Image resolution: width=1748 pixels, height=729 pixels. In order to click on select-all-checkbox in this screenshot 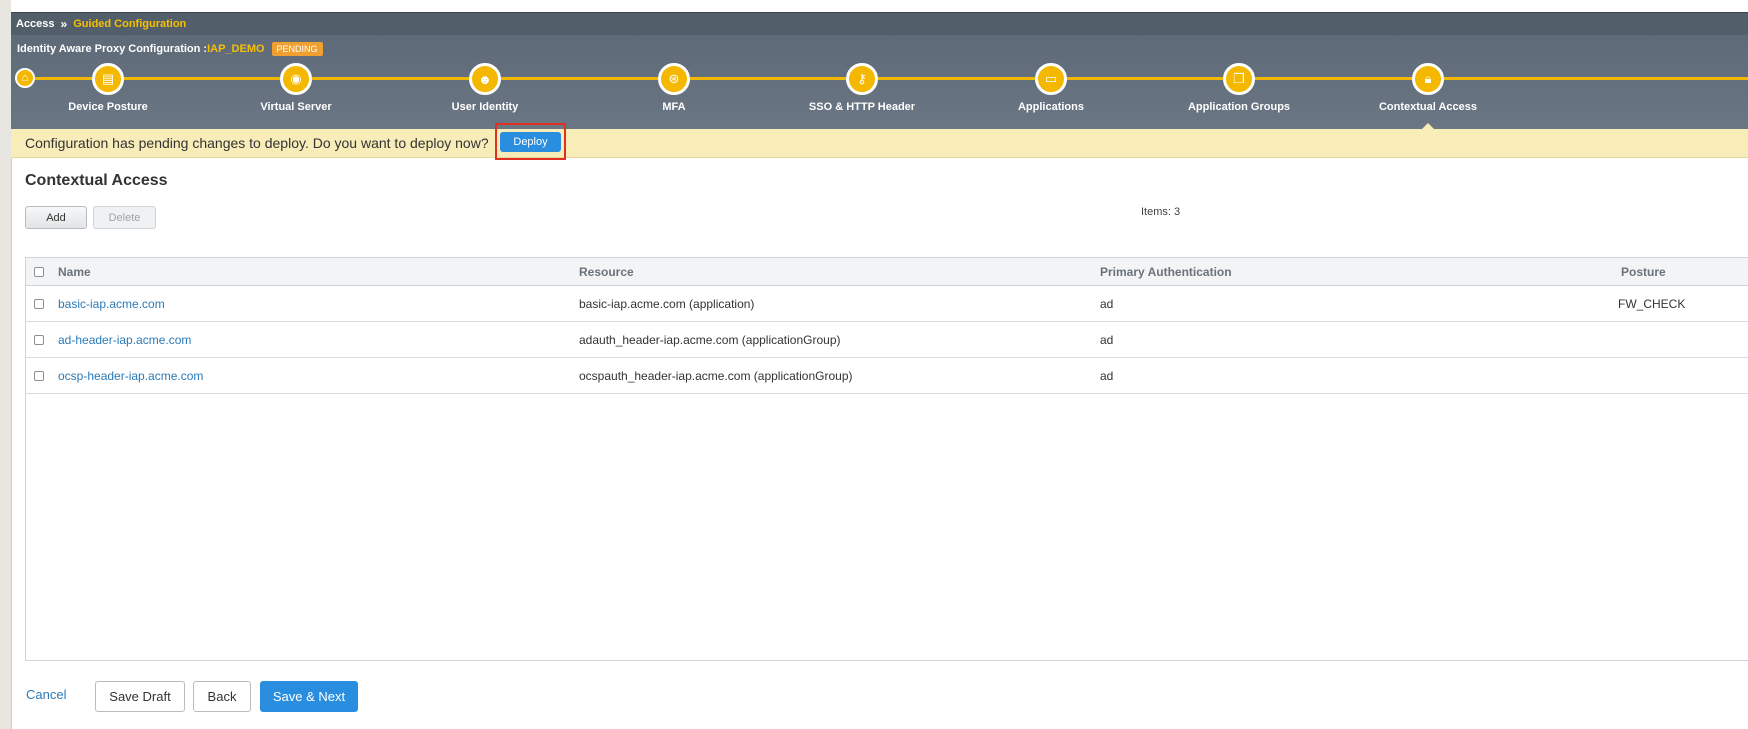, I will do `click(39, 271)`.